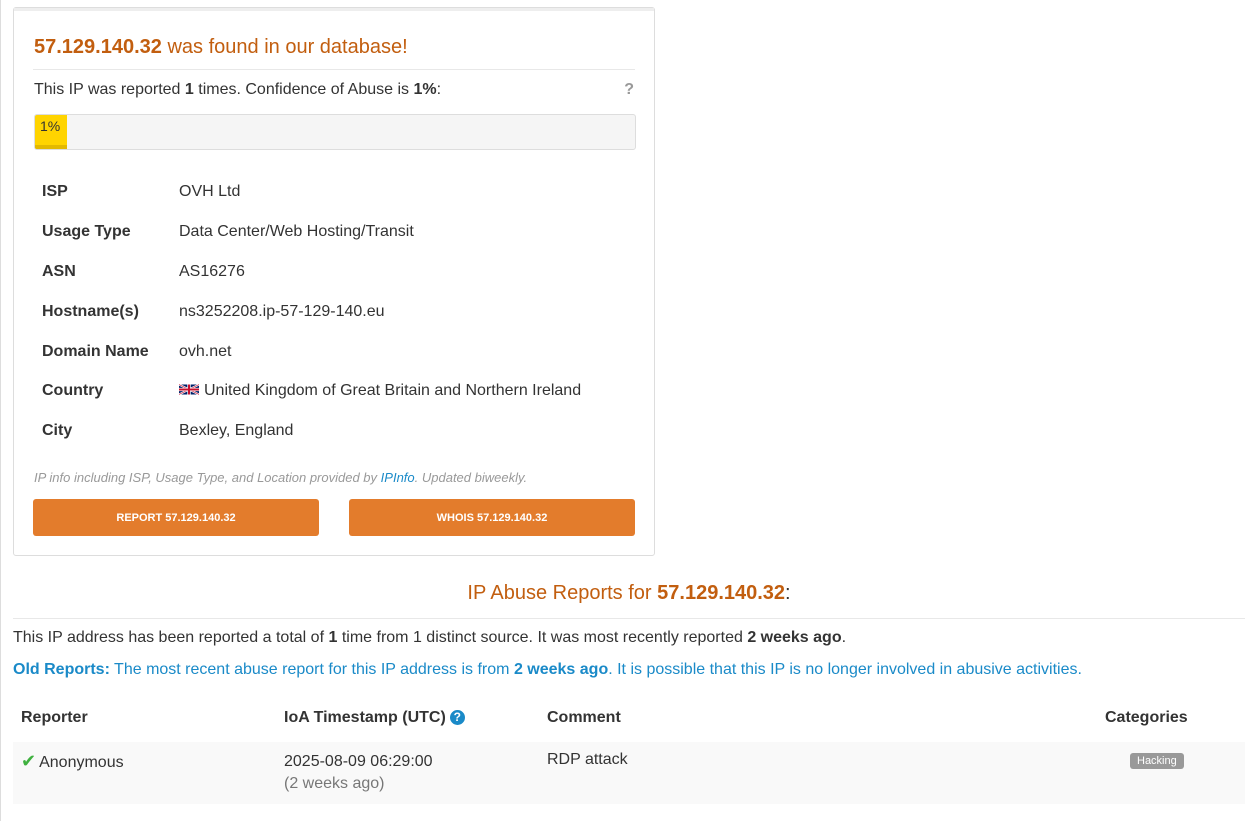  What do you see at coordinates (794, 637) in the screenshot?
I see `total-recent: 2 weeks ago` at bounding box center [794, 637].